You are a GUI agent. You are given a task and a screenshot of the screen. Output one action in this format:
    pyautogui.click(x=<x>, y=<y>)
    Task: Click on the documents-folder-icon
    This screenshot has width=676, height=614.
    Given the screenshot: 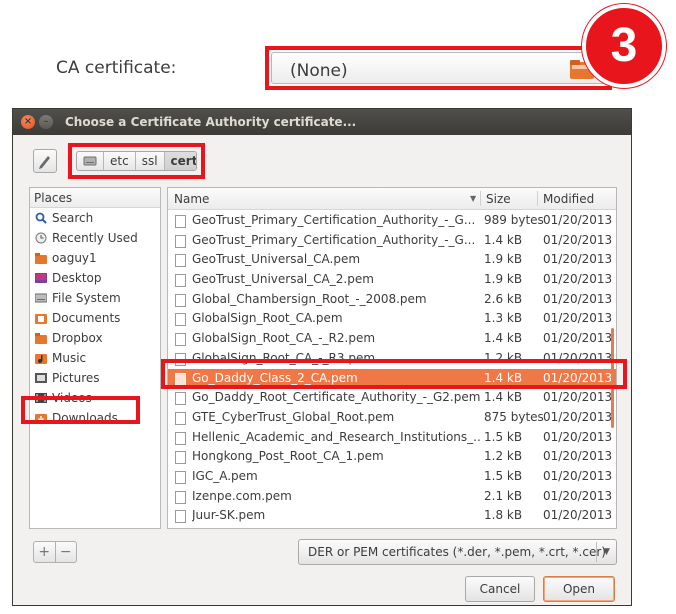 What is the action you would take?
    pyautogui.click(x=41, y=319)
    